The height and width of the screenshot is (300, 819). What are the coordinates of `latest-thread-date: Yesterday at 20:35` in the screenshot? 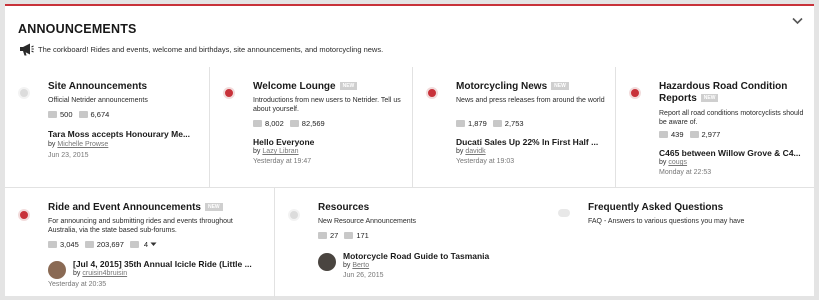 It's located at (77, 284).